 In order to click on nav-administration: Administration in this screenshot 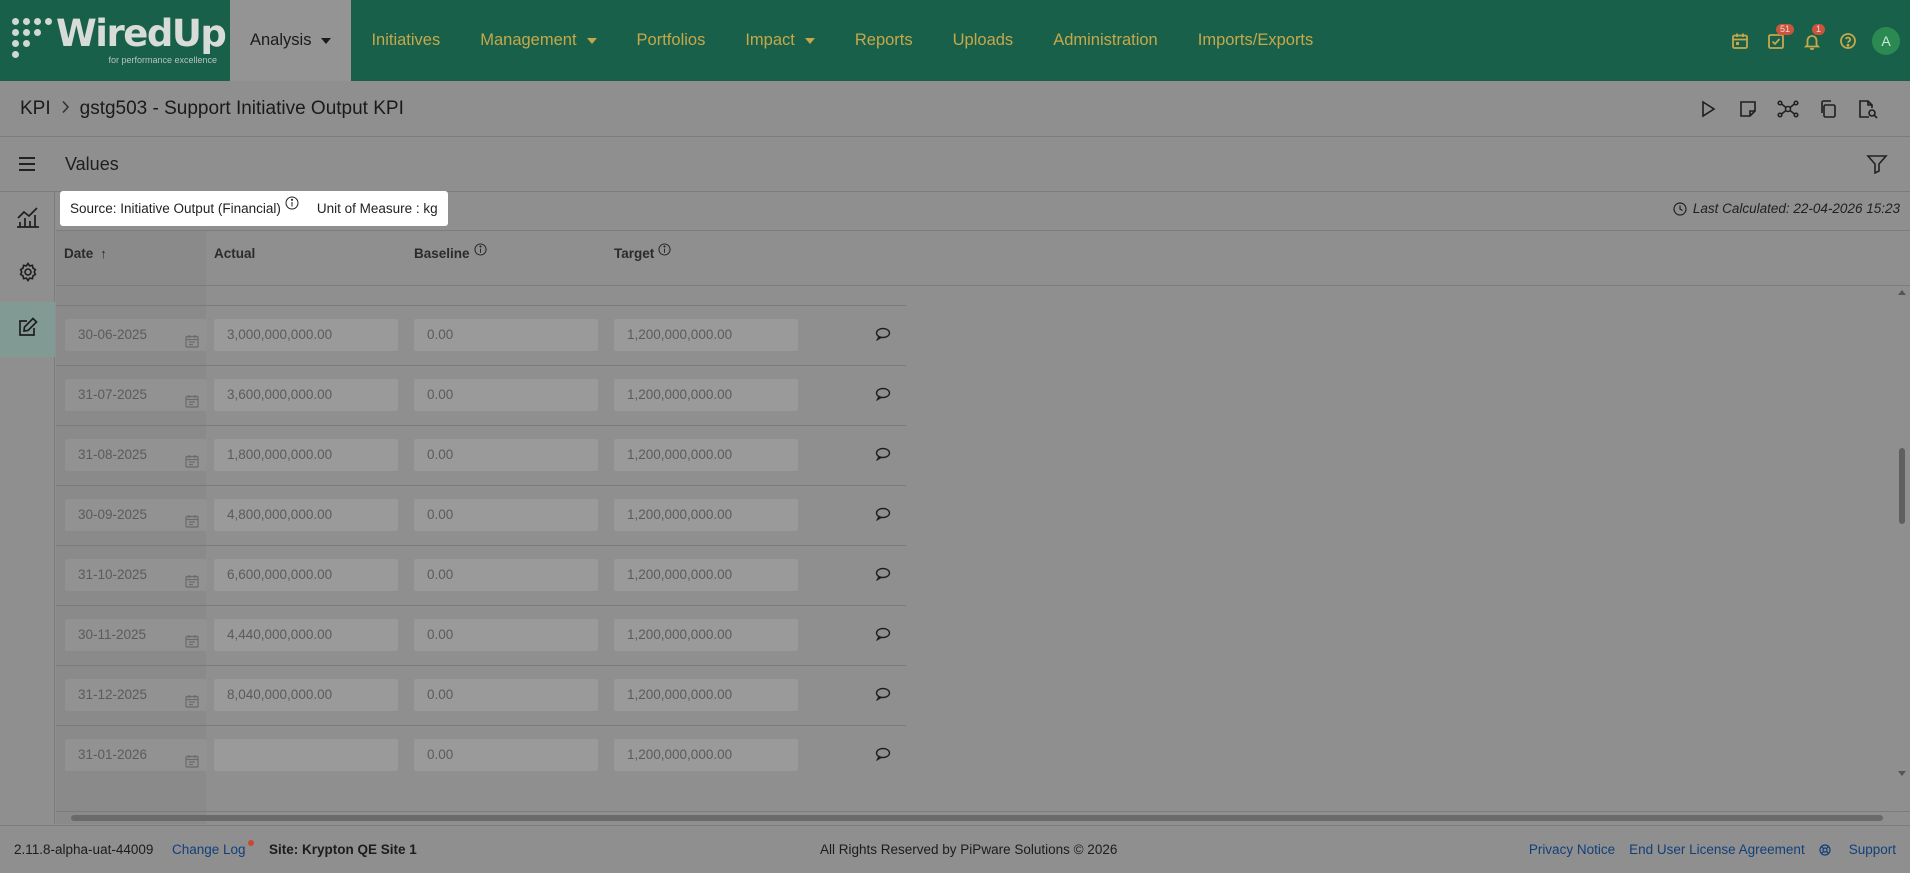, I will do `click(1105, 40)`.